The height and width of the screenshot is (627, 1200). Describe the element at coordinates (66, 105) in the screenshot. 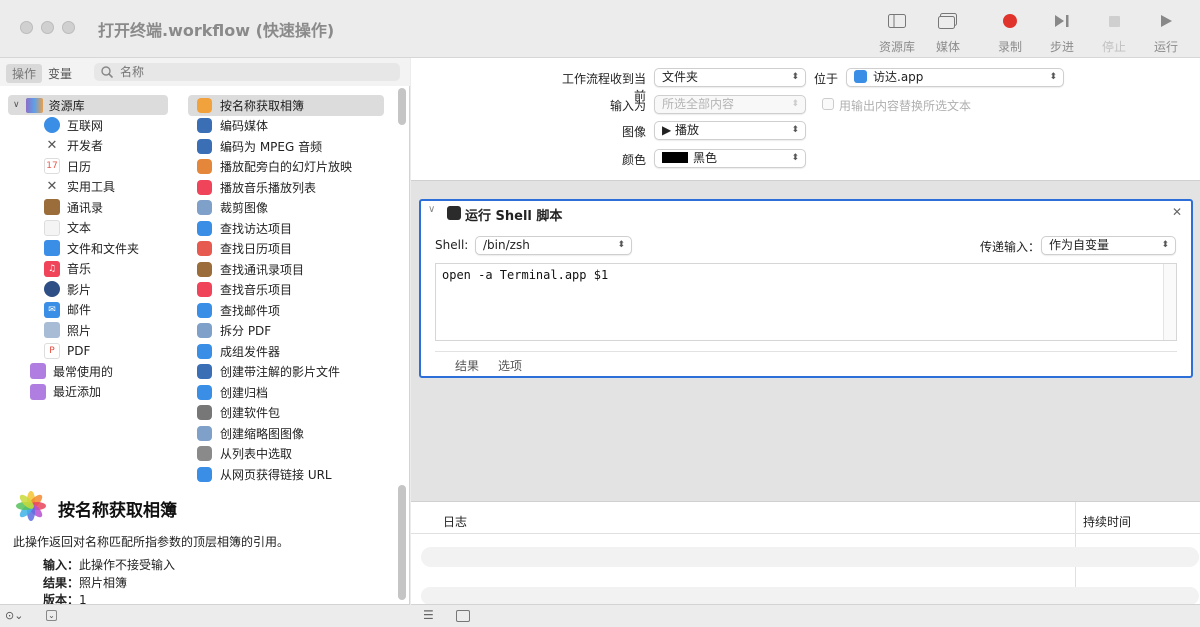

I see `library-label: 资源库` at that location.